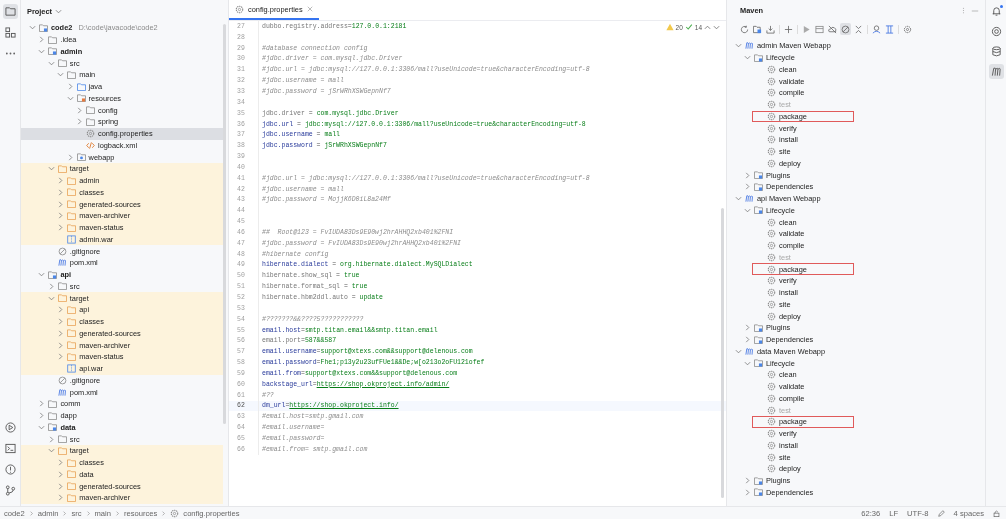 Image resolution: width=1006 pixels, height=519 pixels. What do you see at coordinates (10, 469) in the screenshot?
I see `warning-circle-icon` at bounding box center [10, 469].